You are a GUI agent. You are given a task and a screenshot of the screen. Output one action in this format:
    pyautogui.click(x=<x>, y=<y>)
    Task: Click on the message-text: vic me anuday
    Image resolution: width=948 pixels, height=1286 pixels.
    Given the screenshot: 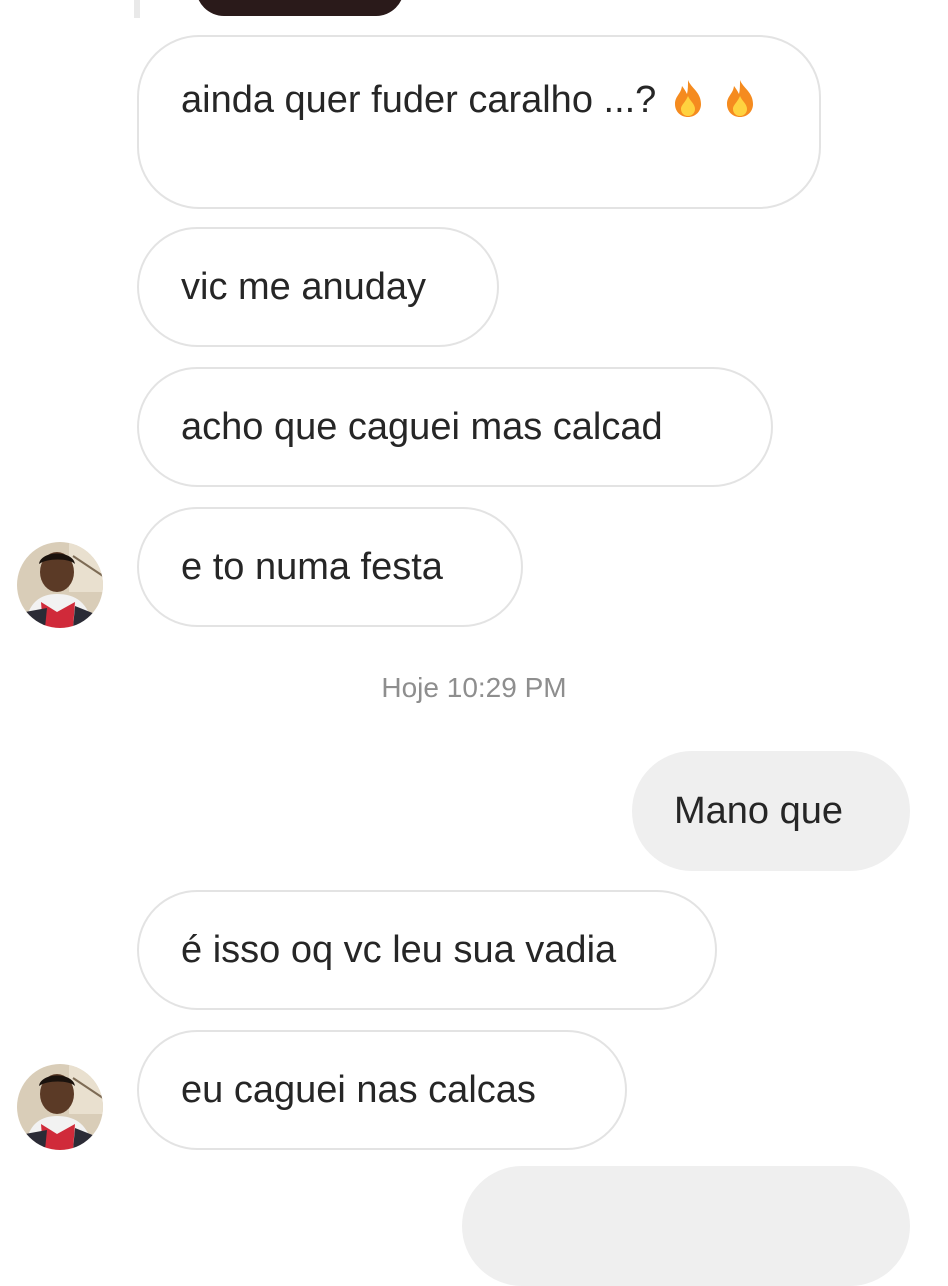 What is the action you would take?
    pyautogui.click(x=304, y=287)
    